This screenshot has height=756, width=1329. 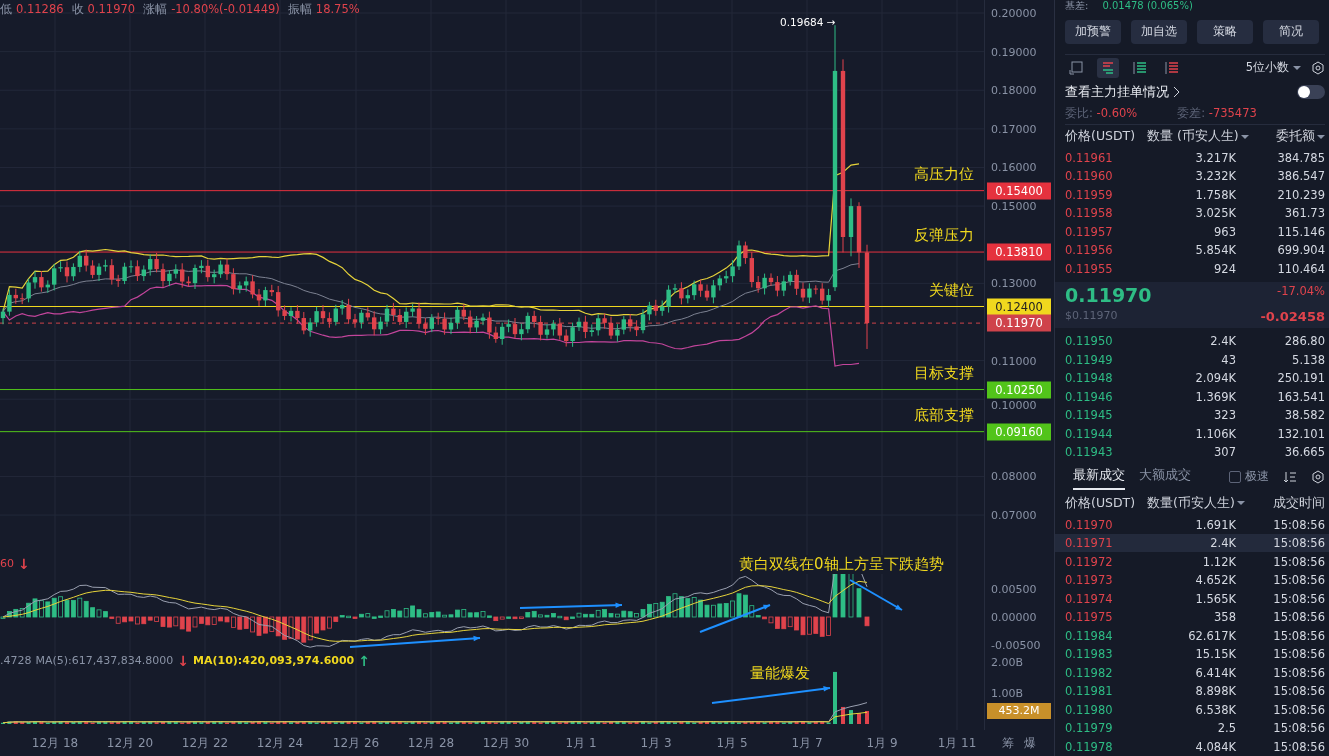 I want to click on date-label: 12月 24, so click(x=280, y=743).